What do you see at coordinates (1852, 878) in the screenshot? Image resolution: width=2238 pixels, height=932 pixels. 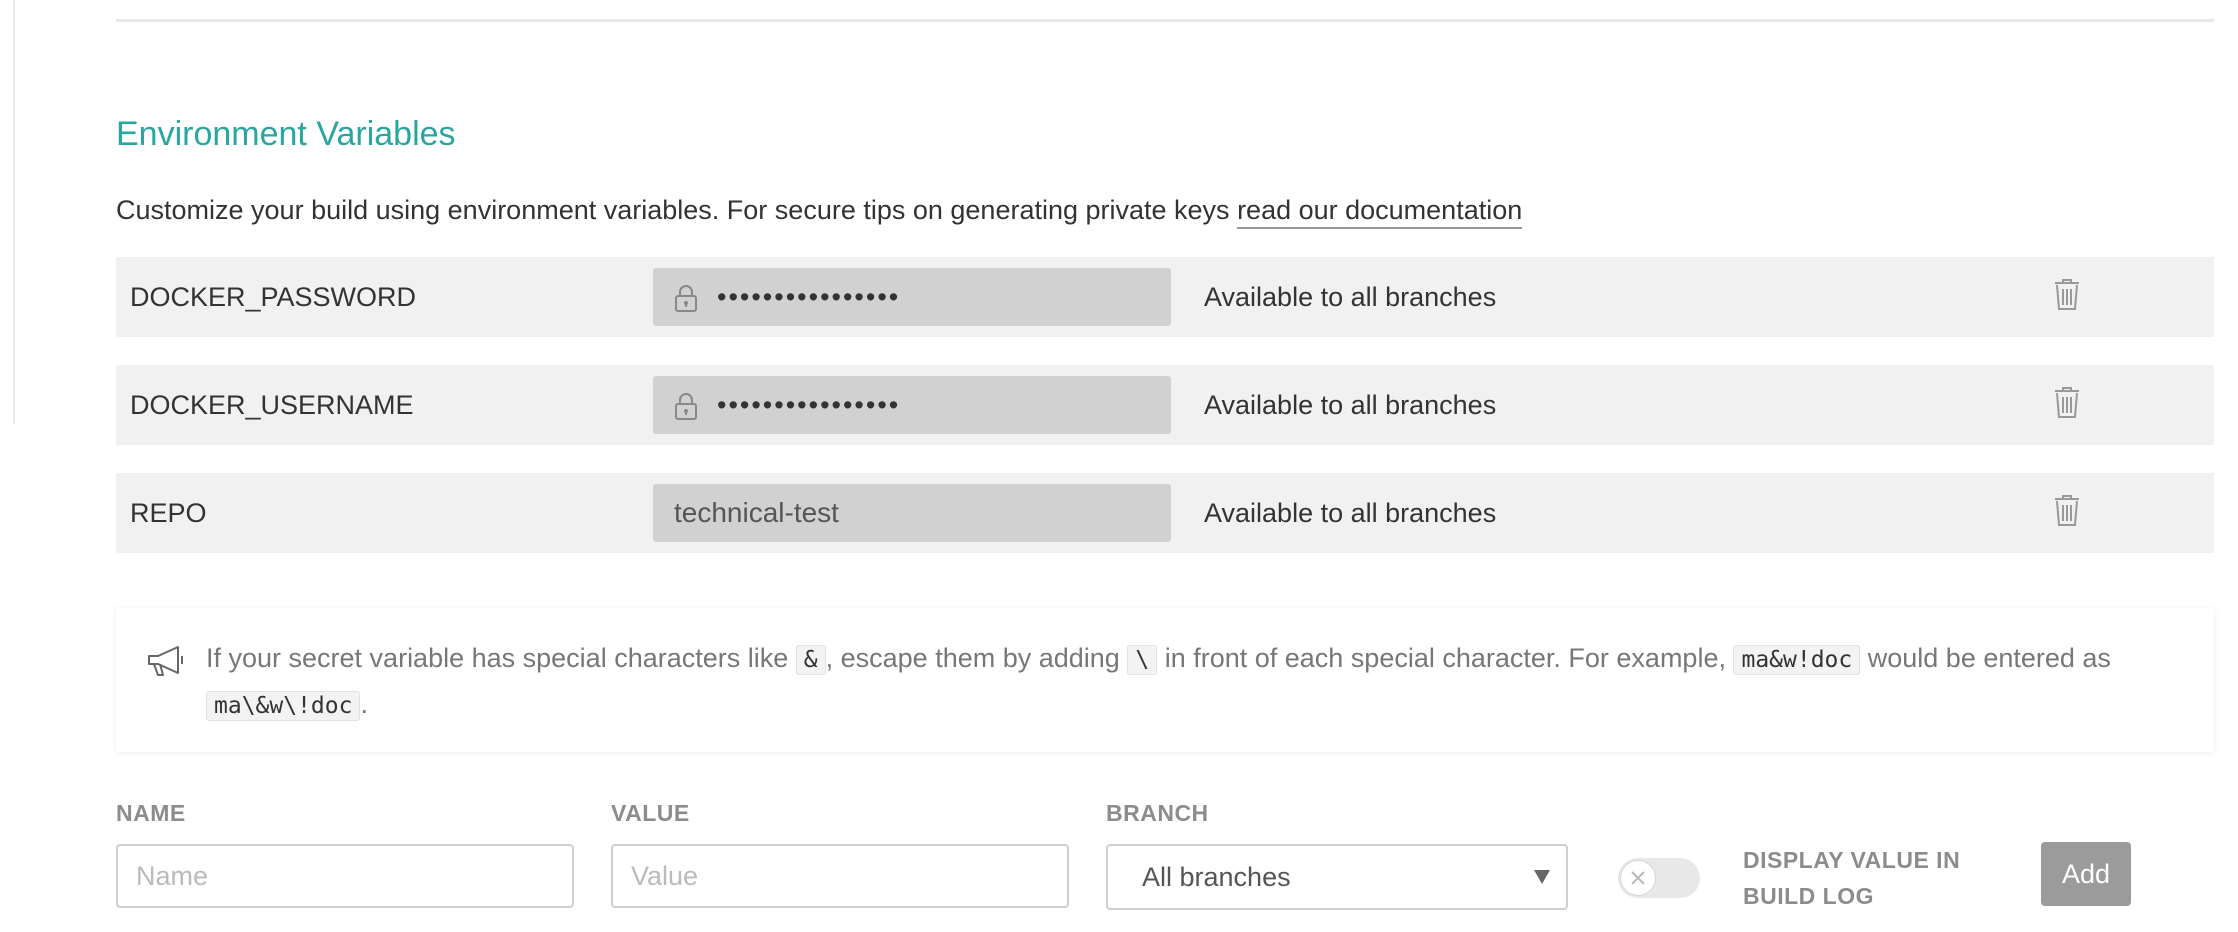 I see `display-value-label: DISPLAY VALUE IN BUILD LOG` at bounding box center [1852, 878].